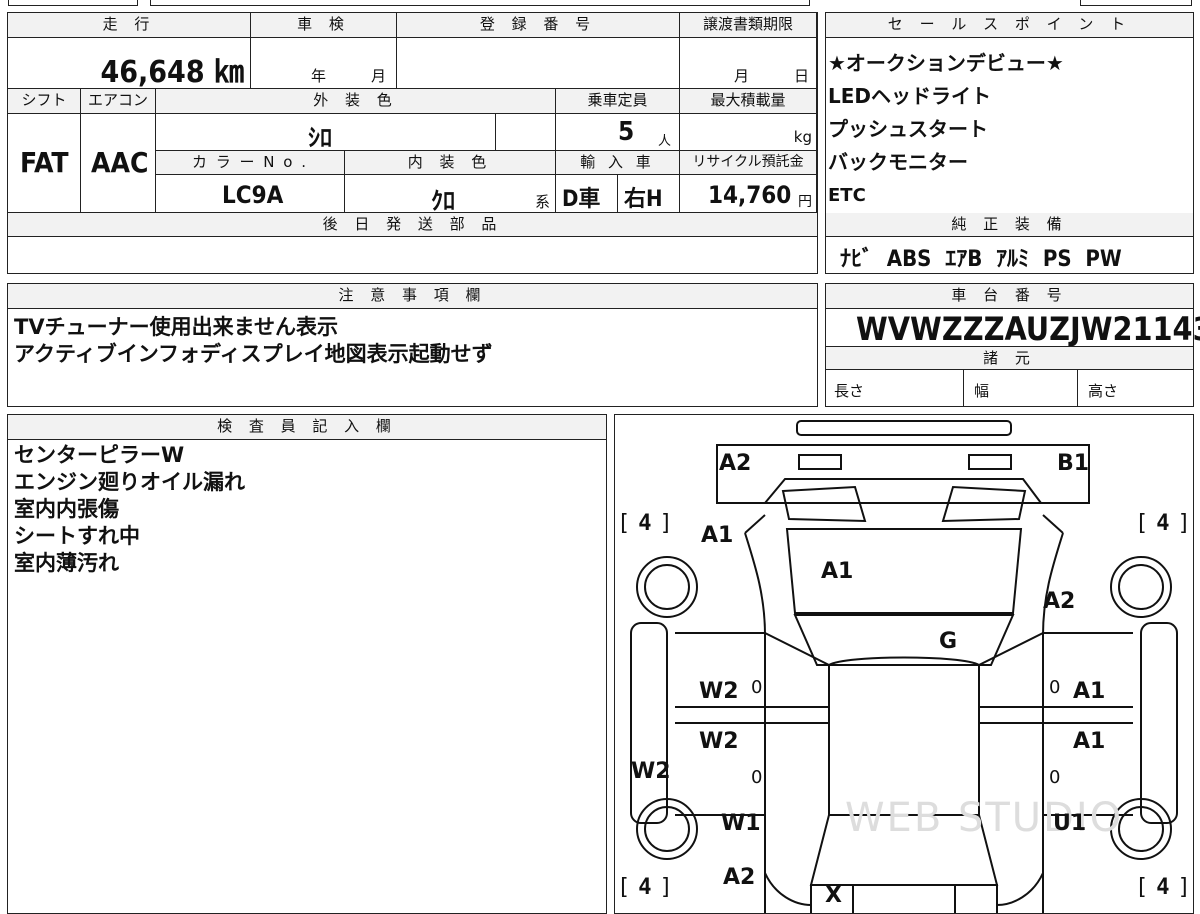  What do you see at coordinates (735, 463) in the screenshot?
I see `mark-front-left: A2` at bounding box center [735, 463].